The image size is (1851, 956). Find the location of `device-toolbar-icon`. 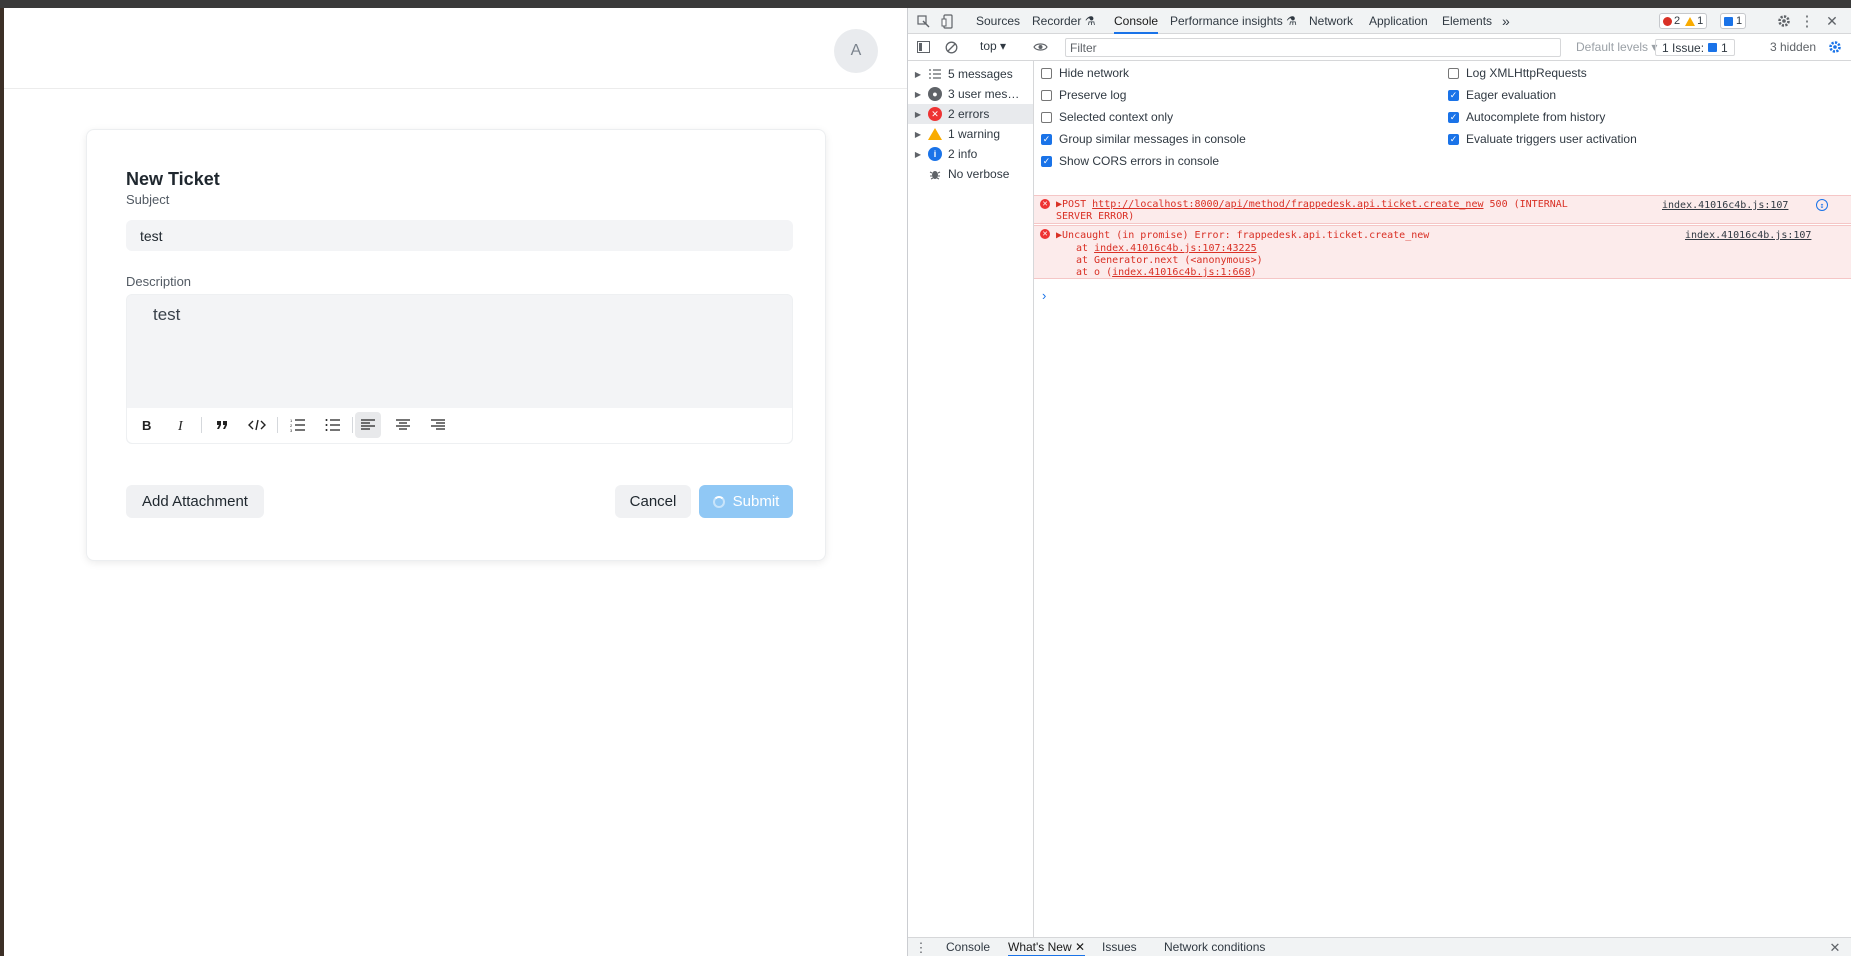

device-toolbar-icon is located at coordinates (947, 21).